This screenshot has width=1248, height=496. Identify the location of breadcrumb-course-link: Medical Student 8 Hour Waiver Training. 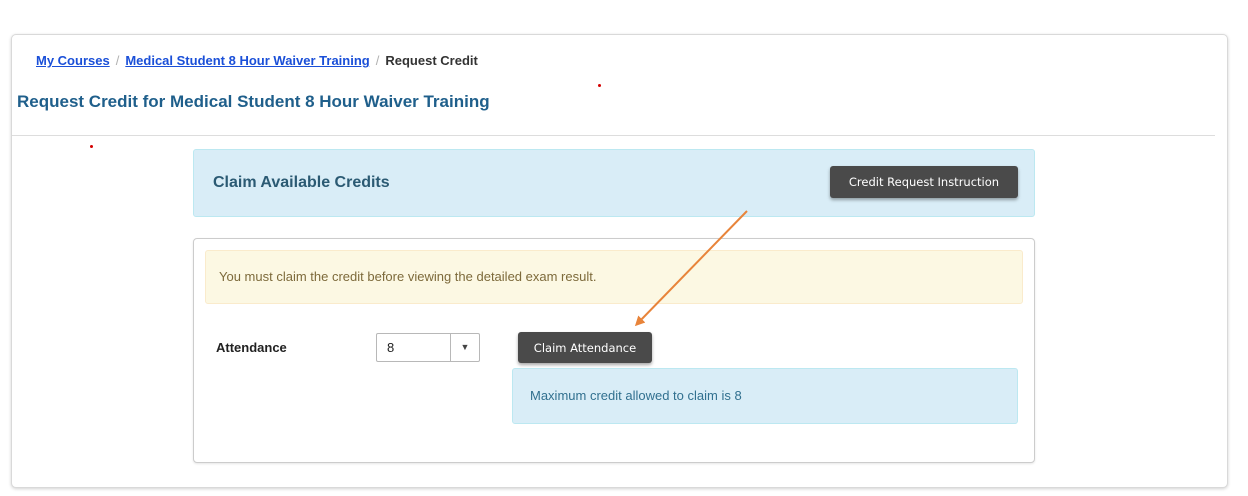
(247, 60).